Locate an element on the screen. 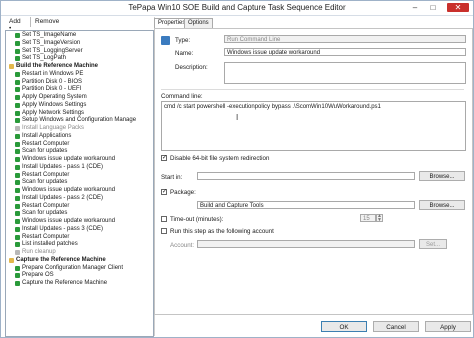 Image resolution: width=474 pixels, height=338 pixels. toolbar-divider is located at coordinates (30, 22).